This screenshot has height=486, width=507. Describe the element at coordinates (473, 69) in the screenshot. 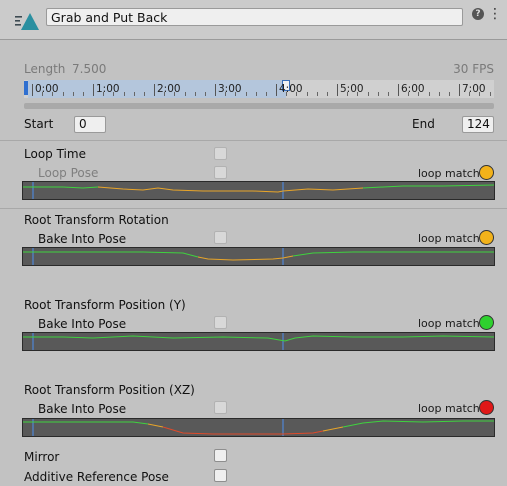

I see `fps-label: 30 FPS` at that location.